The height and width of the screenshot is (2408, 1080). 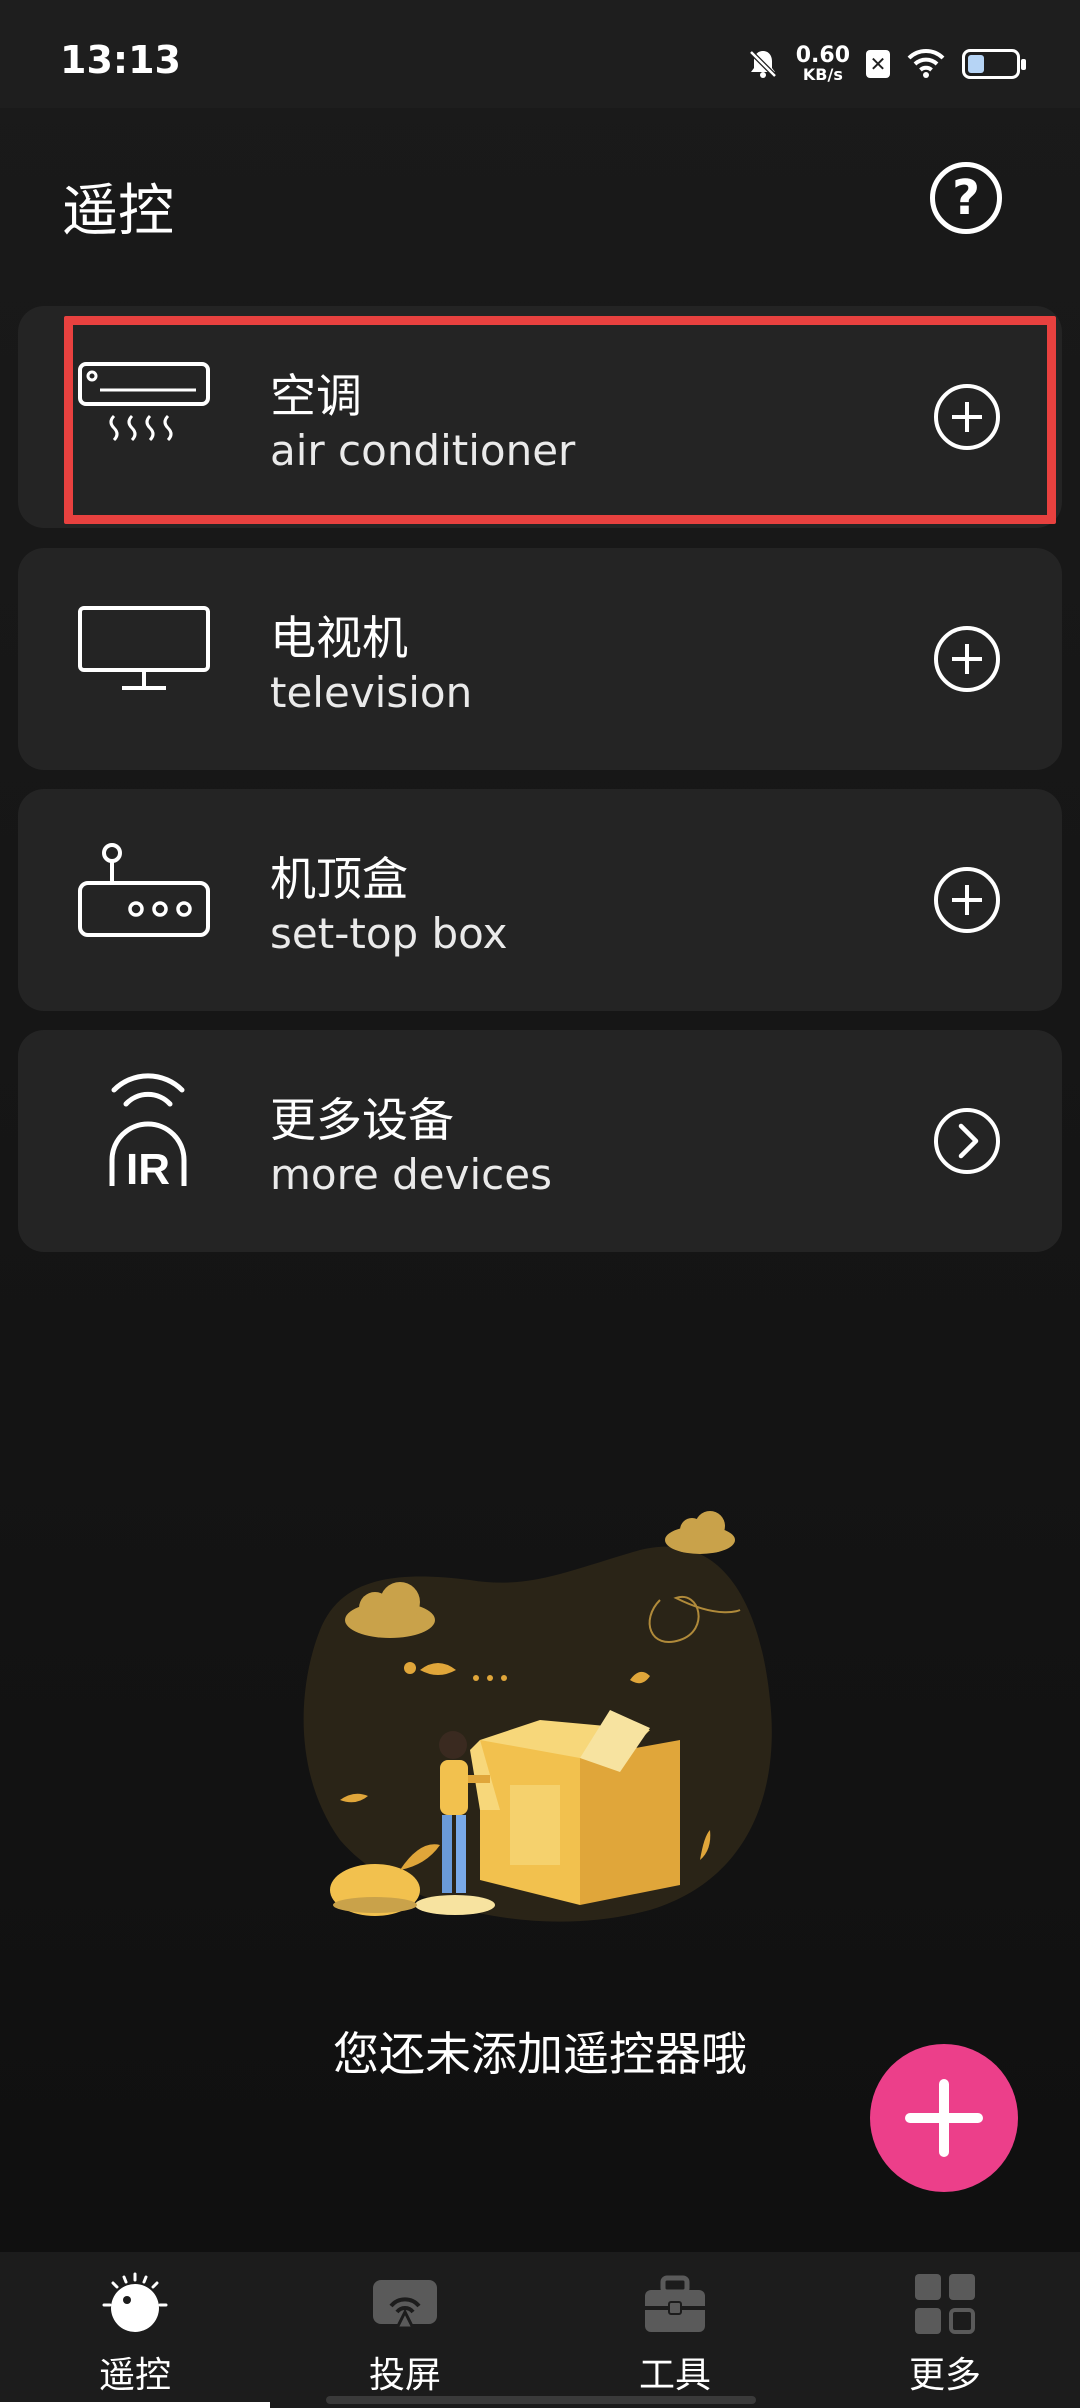 I want to click on chevron-right-icon, so click(x=967, y=1141).